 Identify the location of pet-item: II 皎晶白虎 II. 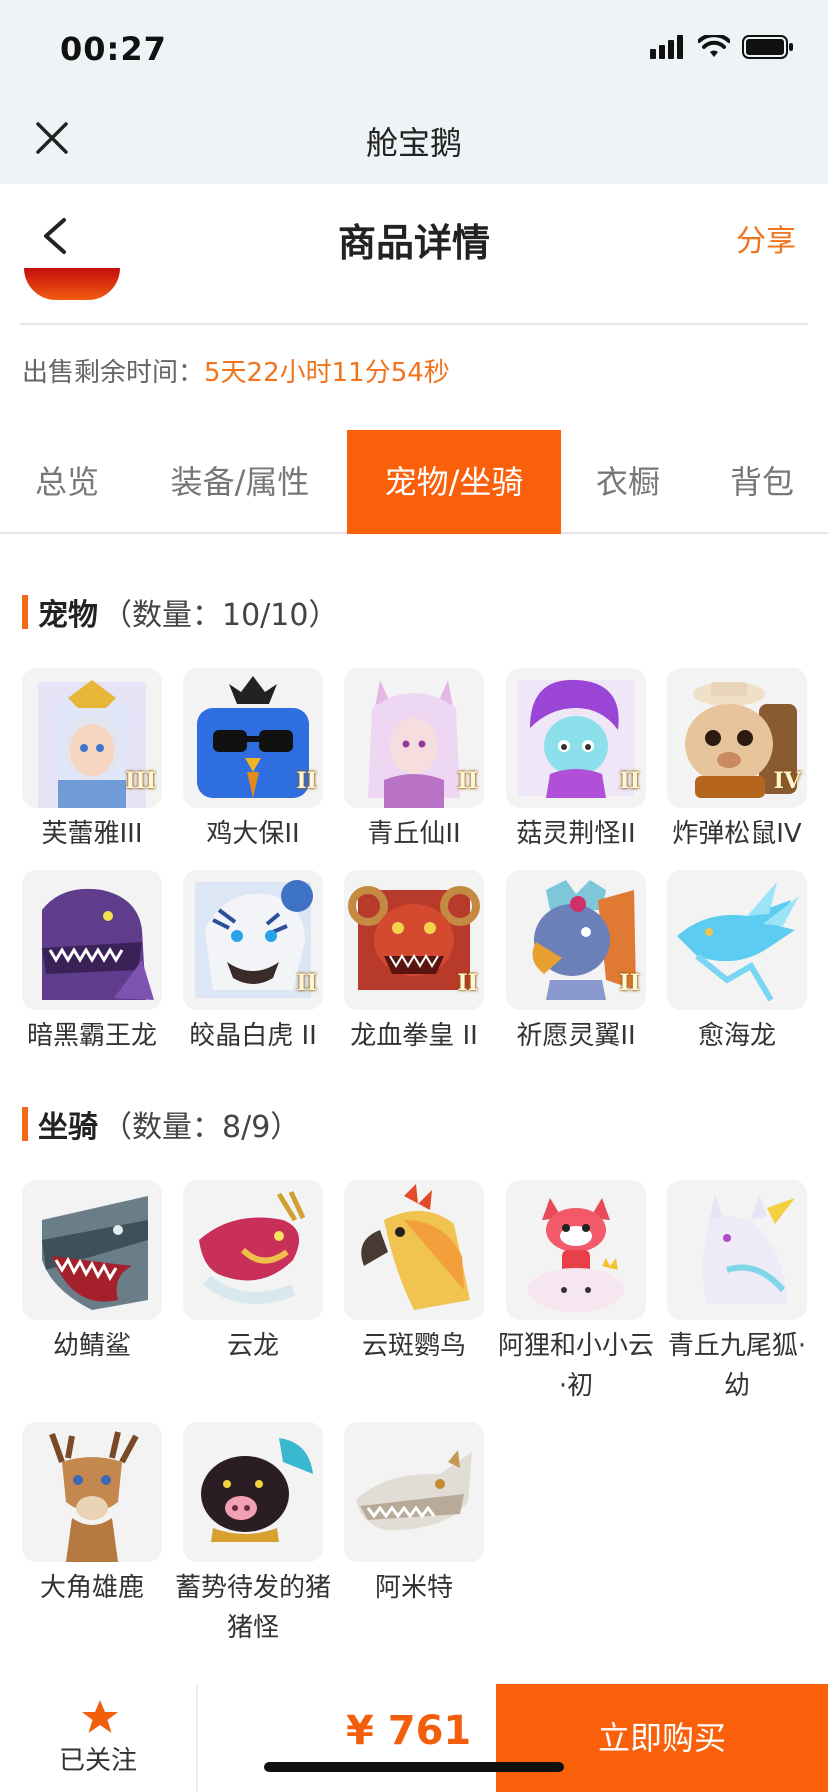
(253, 963).